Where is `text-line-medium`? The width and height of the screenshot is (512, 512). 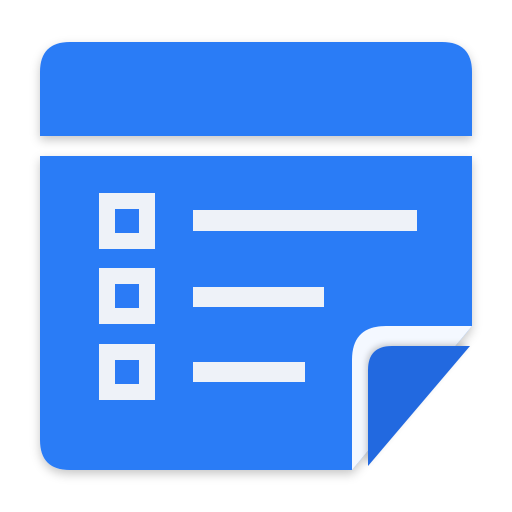
text-line-medium is located at coordinates (258, 297).